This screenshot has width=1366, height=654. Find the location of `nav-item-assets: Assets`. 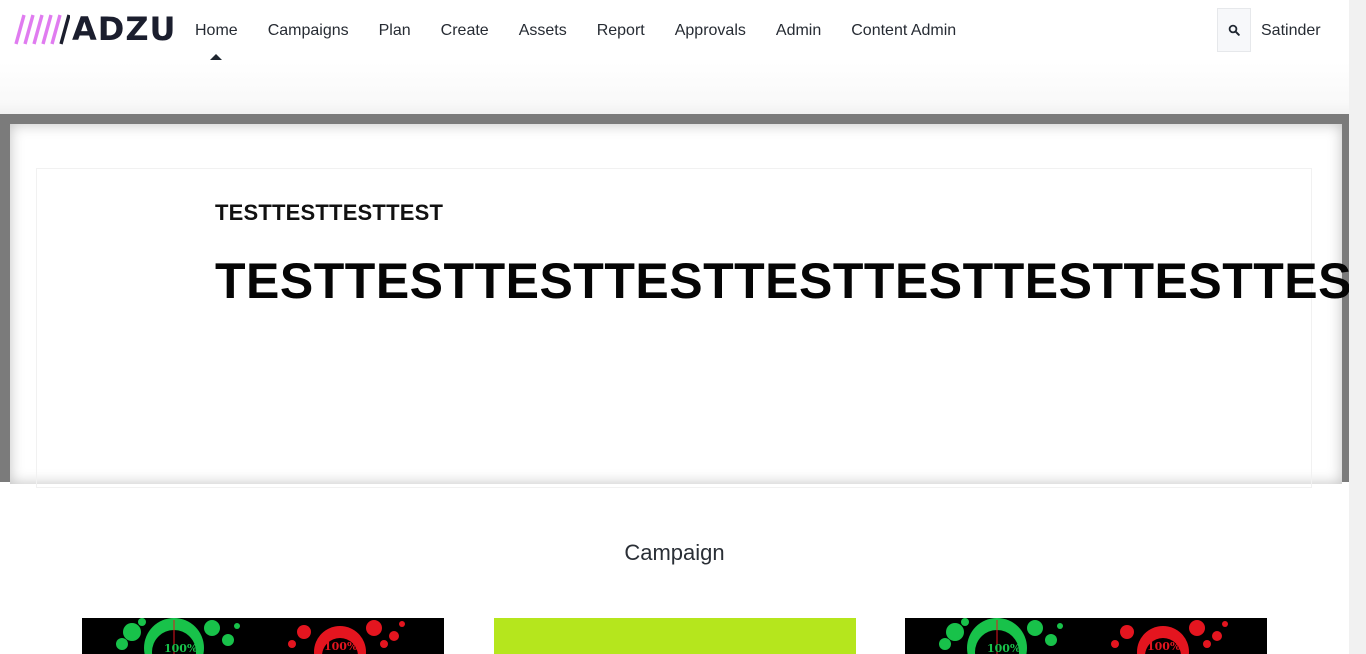

nav-item-assets: Assets is located at coordinates (543, 31).